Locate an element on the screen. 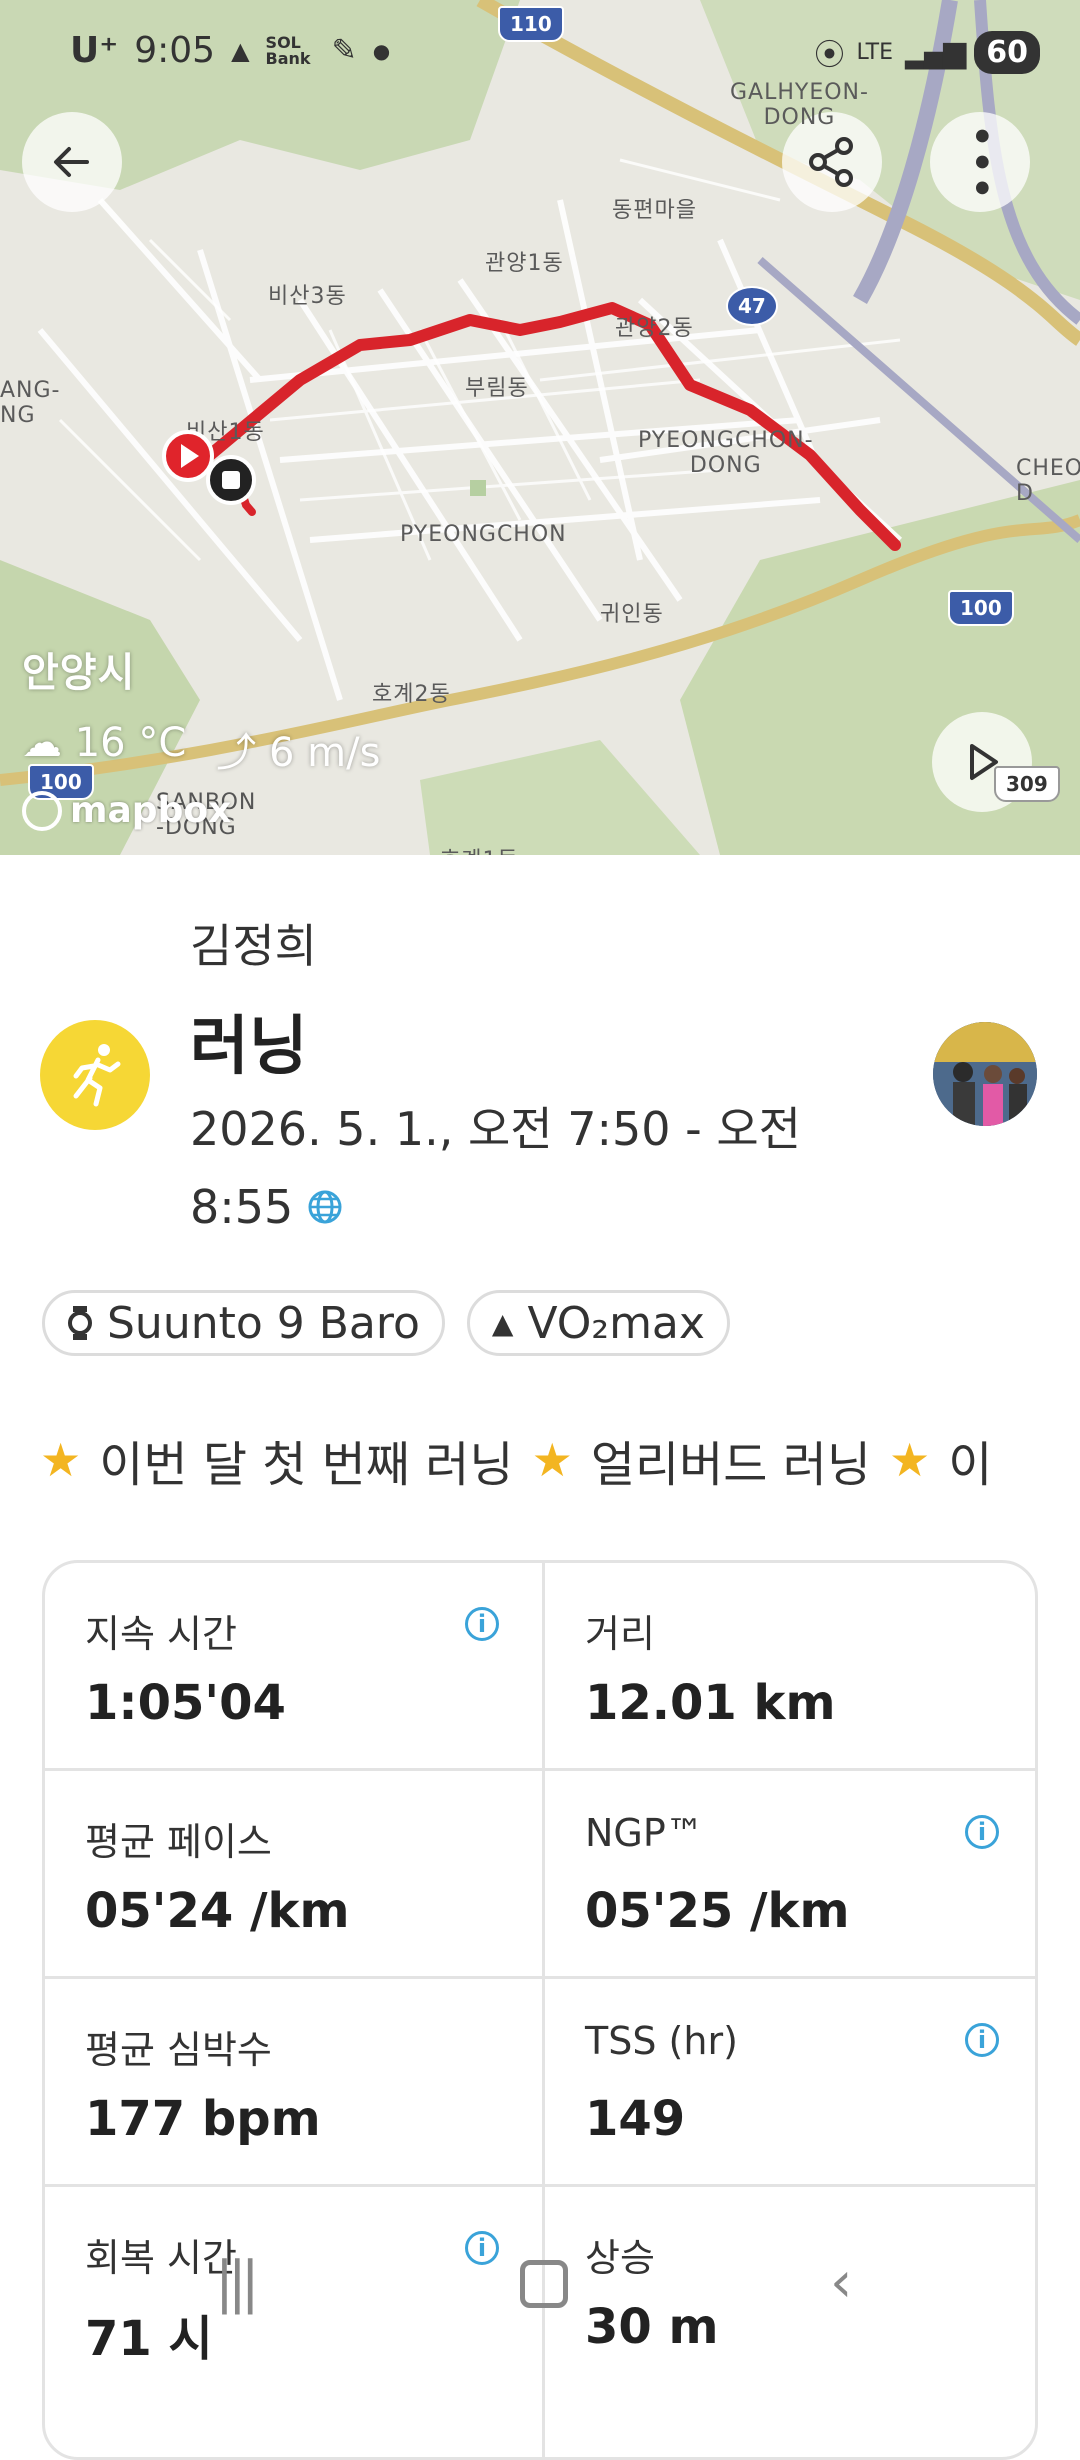 Image resolution: width=1080 pixels, height=2460 pixels. more-options-button: ••• is located at coordinates (980, 162).